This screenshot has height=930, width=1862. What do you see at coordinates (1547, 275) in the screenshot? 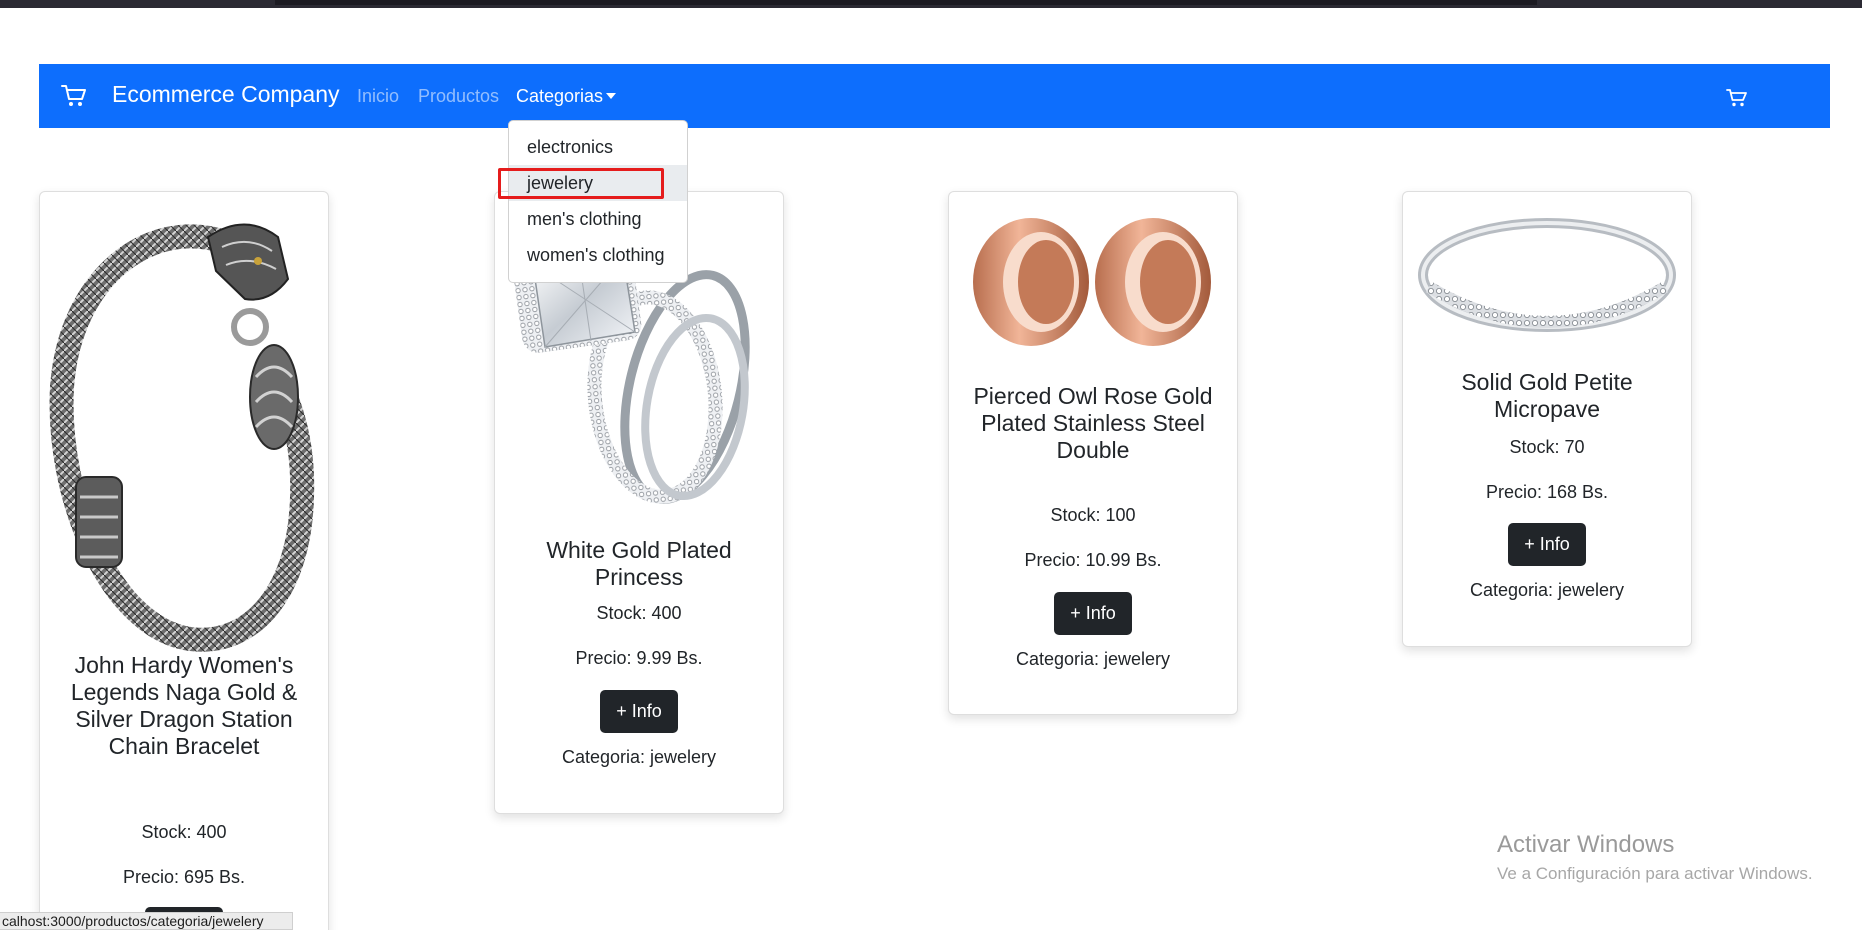
I see `product-image-band` at bounding box center [1547, 275].